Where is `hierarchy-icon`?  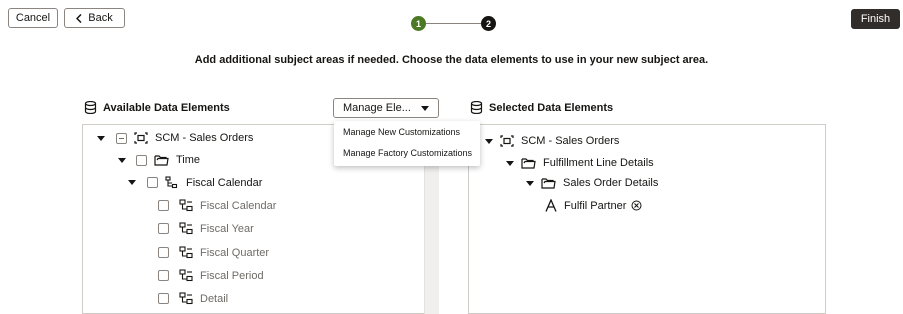
hierarchy-icon is located at coordinates (172, 182).